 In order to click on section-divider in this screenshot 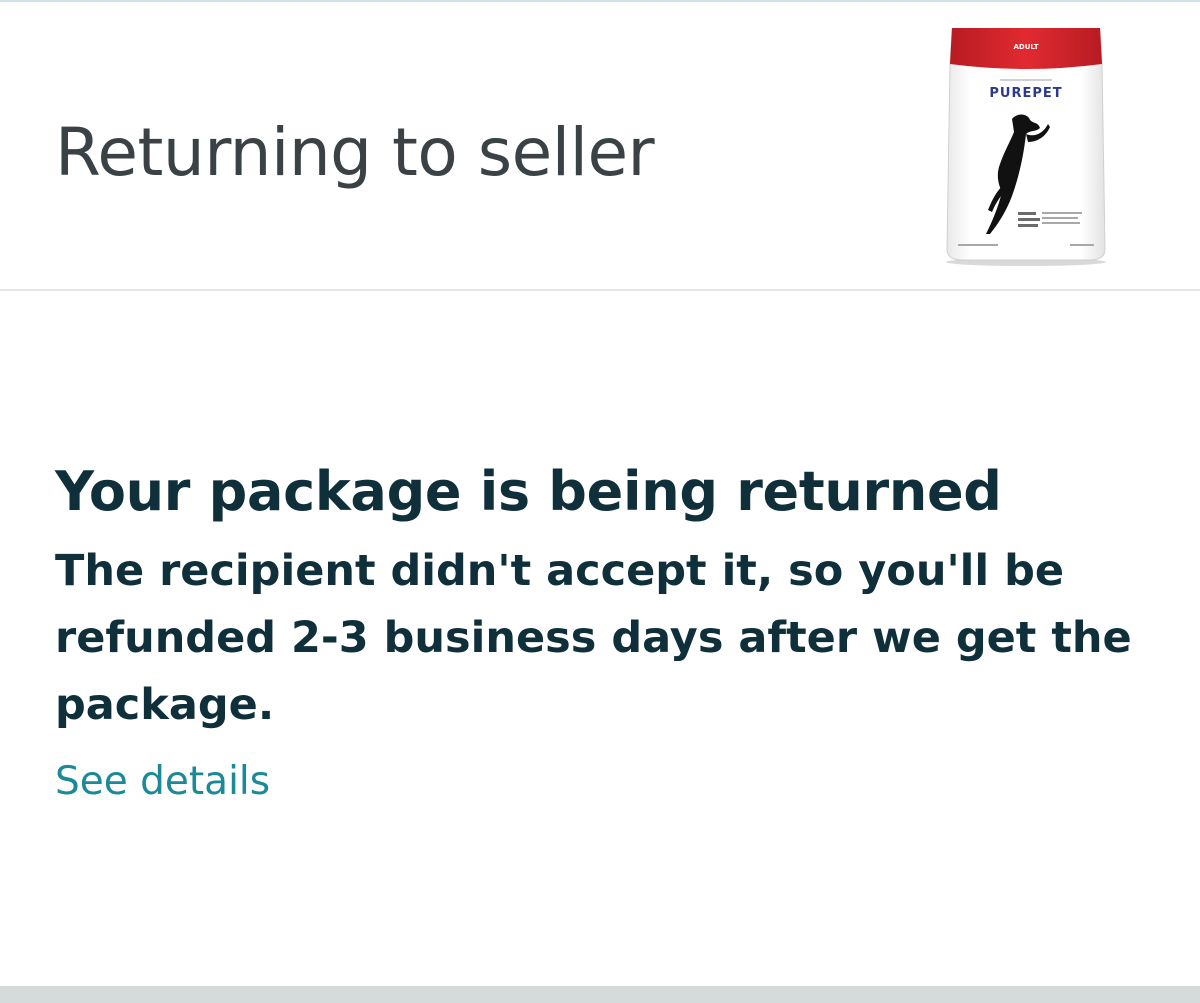, I will do `click(600, 290)`.